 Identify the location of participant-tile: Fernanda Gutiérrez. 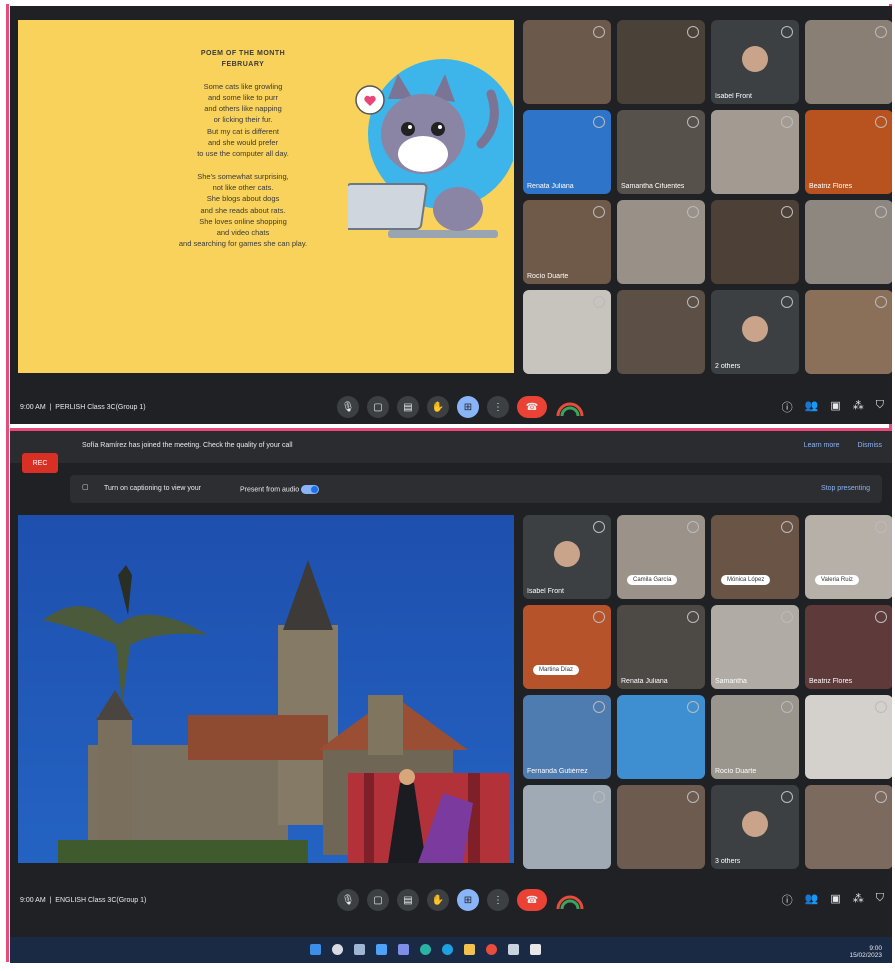
(567, 737).